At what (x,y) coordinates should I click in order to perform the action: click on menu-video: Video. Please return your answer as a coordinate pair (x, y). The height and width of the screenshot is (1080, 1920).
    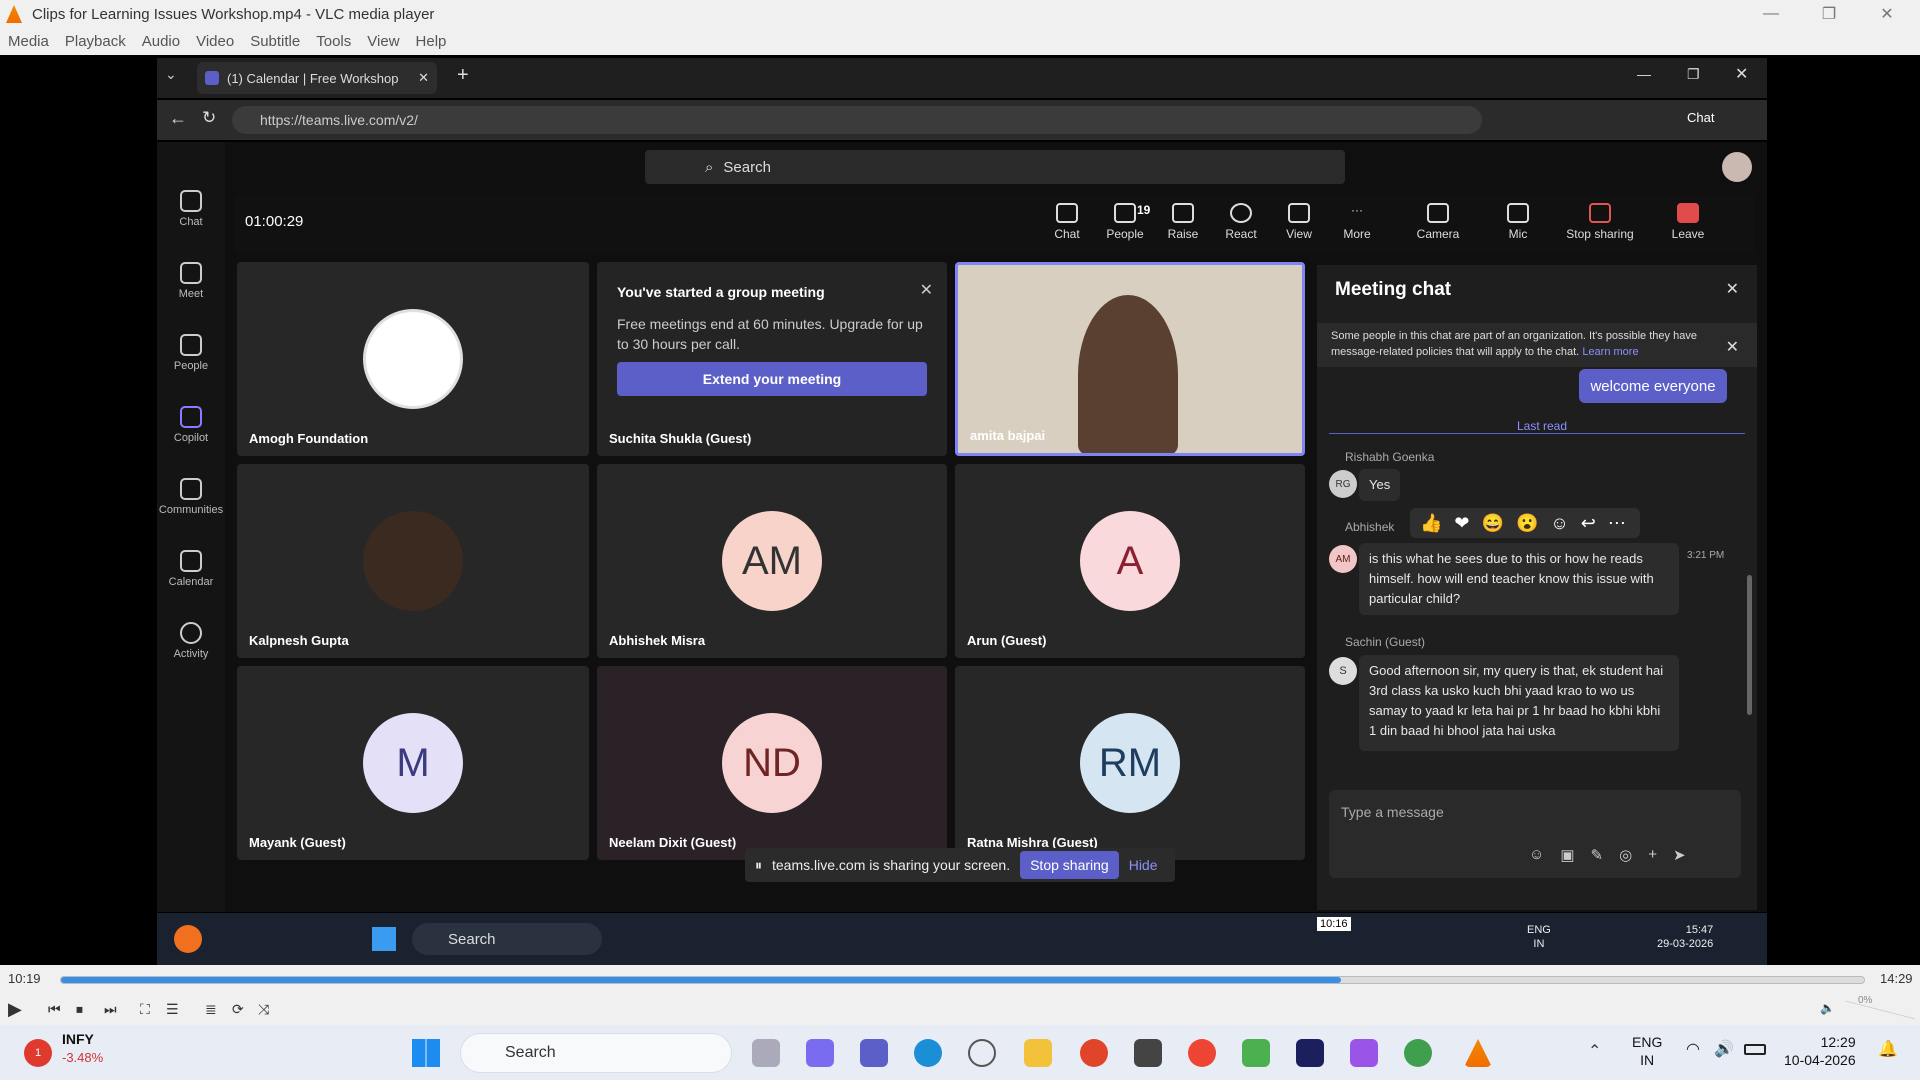
    Looking at the image, I should click on (215, 41).